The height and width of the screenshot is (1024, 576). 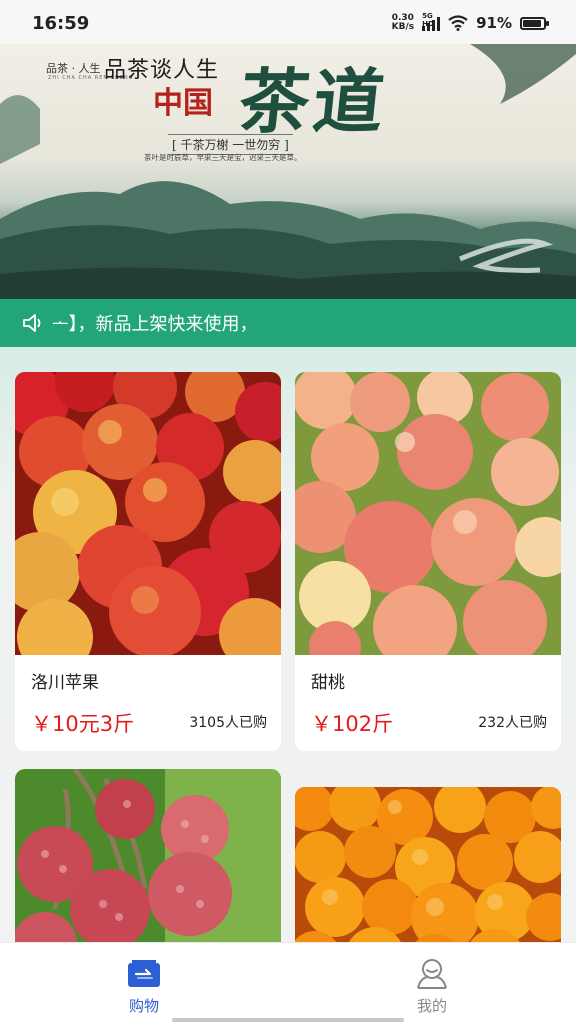 What do you see at coordinates (431, 1006) in the screenshot?
I see `tab-mine-label: 我的` at bounding box center [431, 1006].